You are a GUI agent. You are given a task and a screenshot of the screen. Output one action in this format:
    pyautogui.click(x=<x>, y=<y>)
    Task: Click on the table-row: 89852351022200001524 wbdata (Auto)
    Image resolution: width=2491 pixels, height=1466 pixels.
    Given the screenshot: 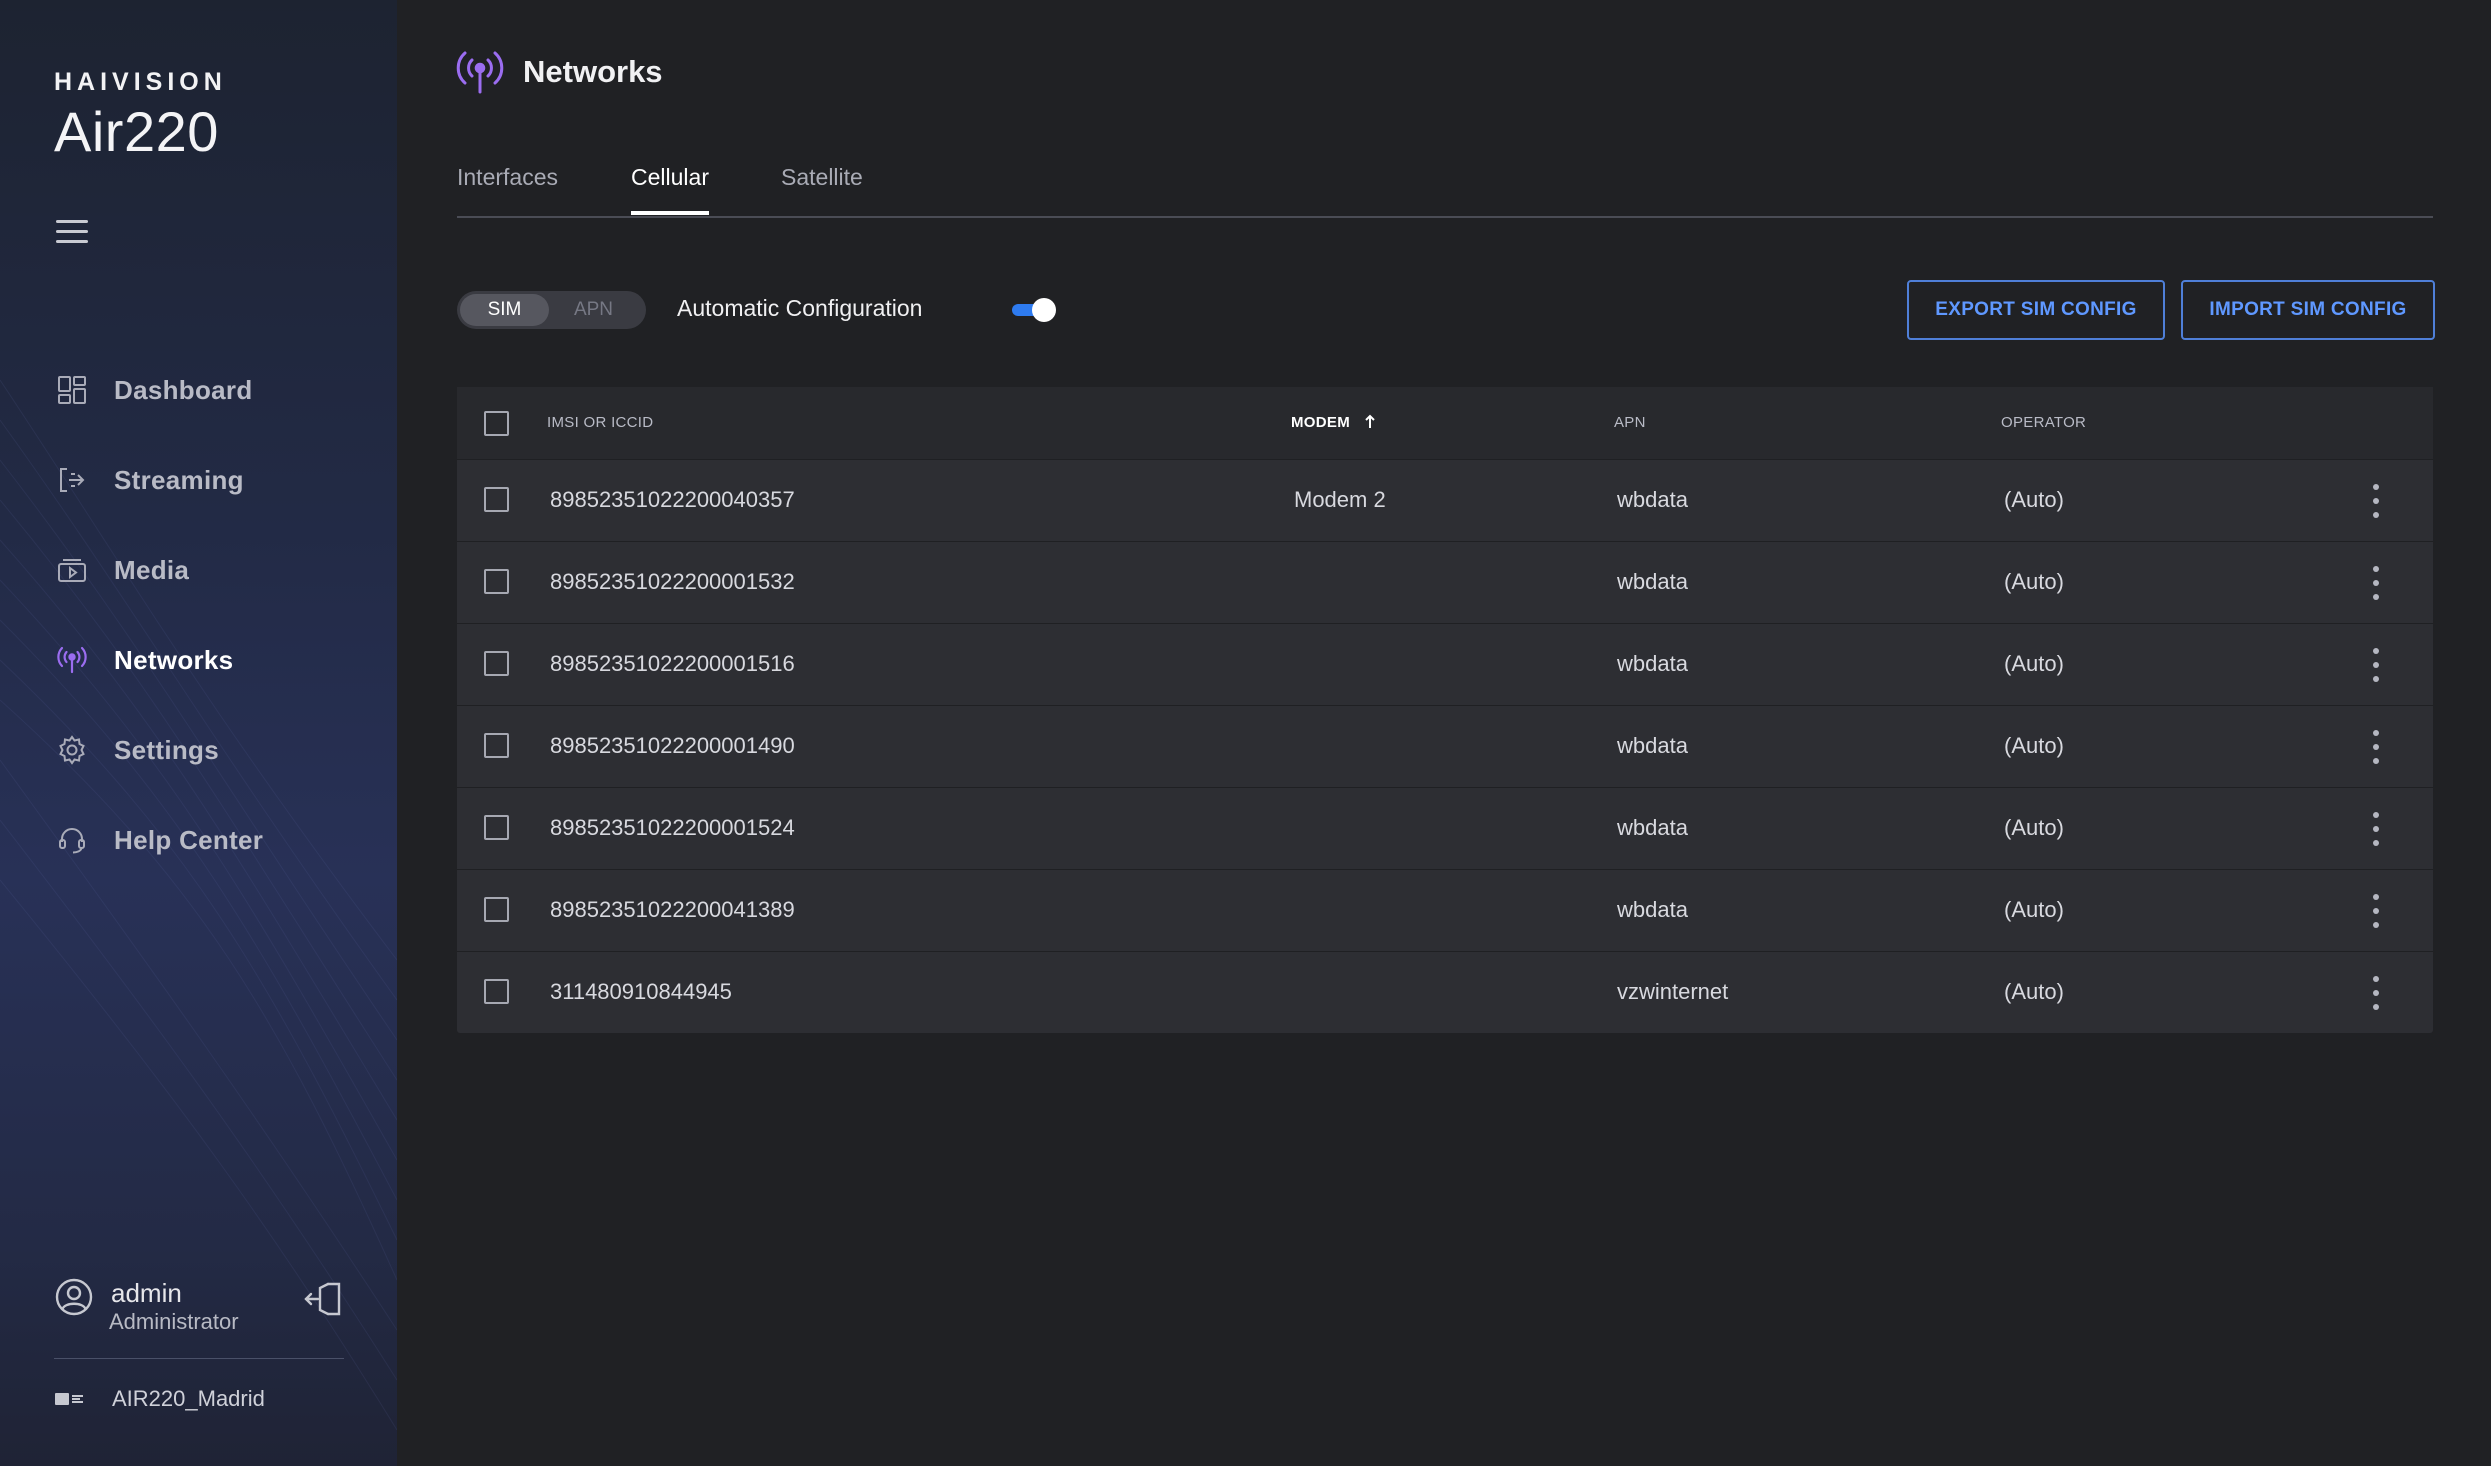 What is the action you would take?
    pyautogui.click(x=1445, y=829)
    